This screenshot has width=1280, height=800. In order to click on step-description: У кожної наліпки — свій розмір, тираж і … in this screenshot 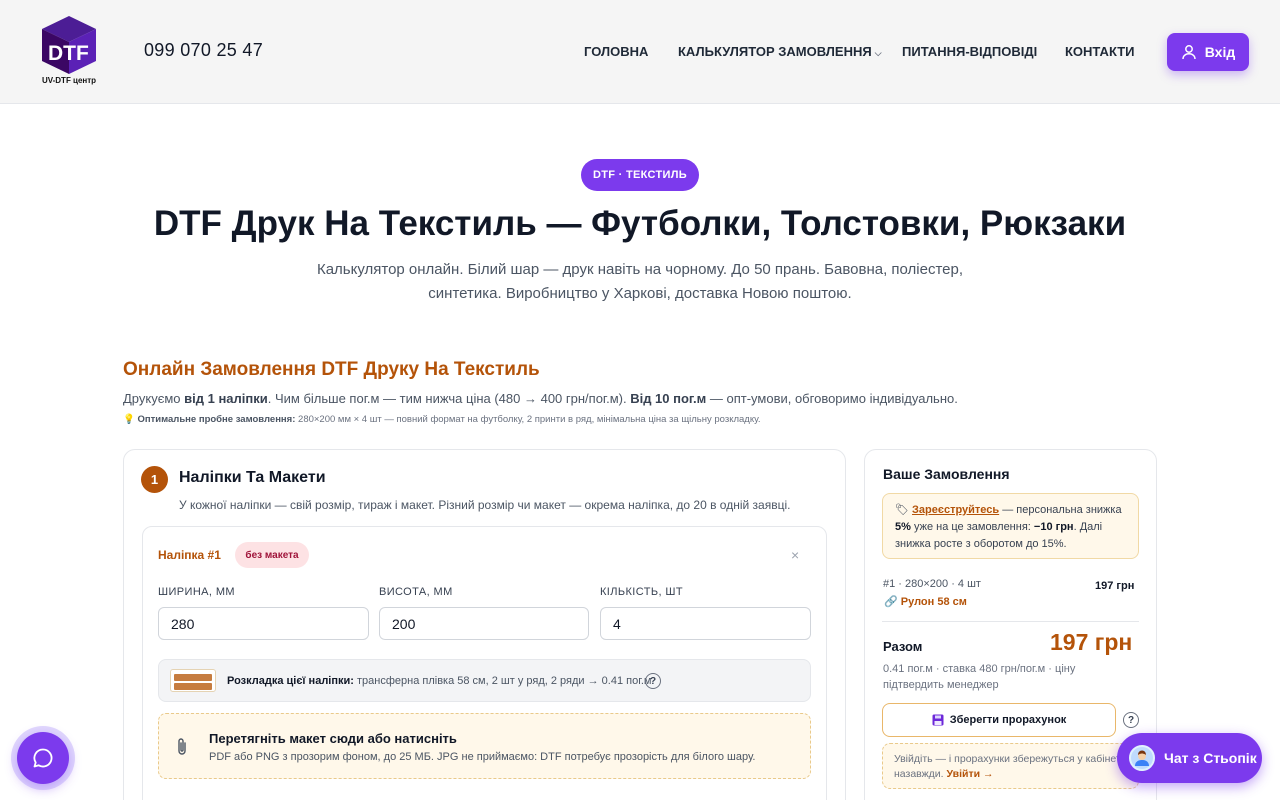, I will do `click(485, 505)`.